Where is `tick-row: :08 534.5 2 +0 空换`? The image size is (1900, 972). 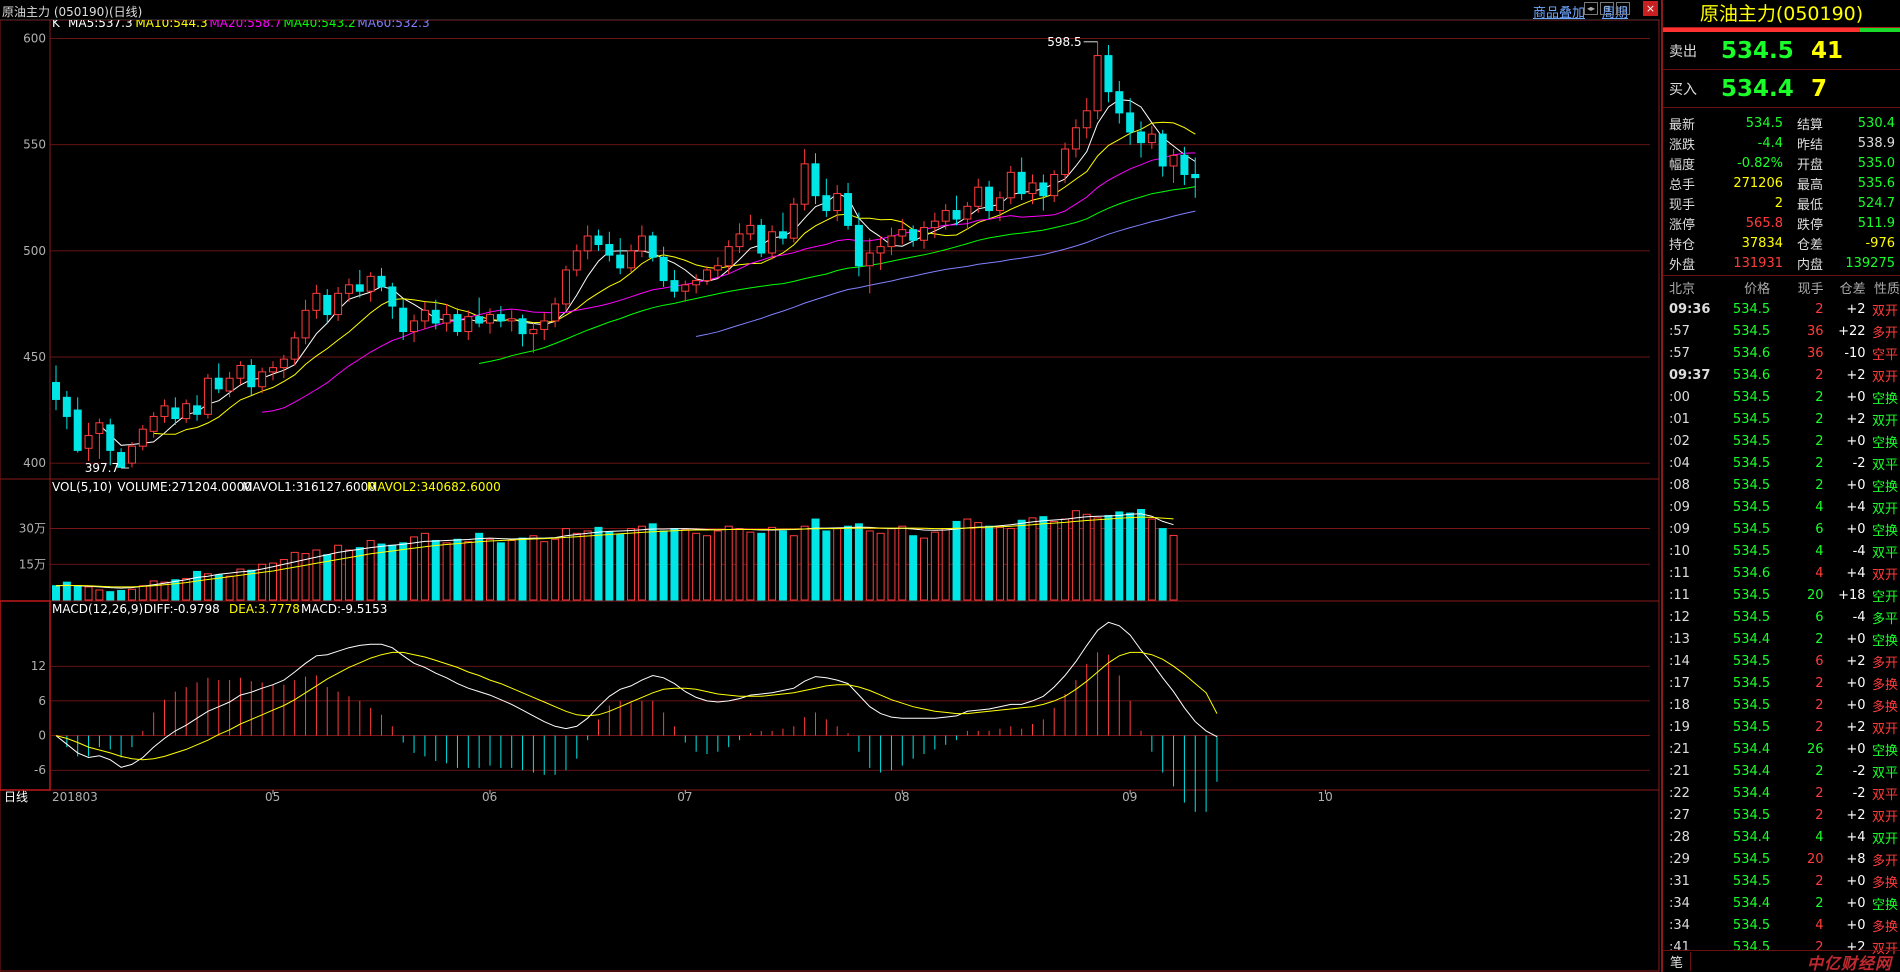
tick-row: :08 534.5 2 +0 空换 is located at coordinates (1781, 485).